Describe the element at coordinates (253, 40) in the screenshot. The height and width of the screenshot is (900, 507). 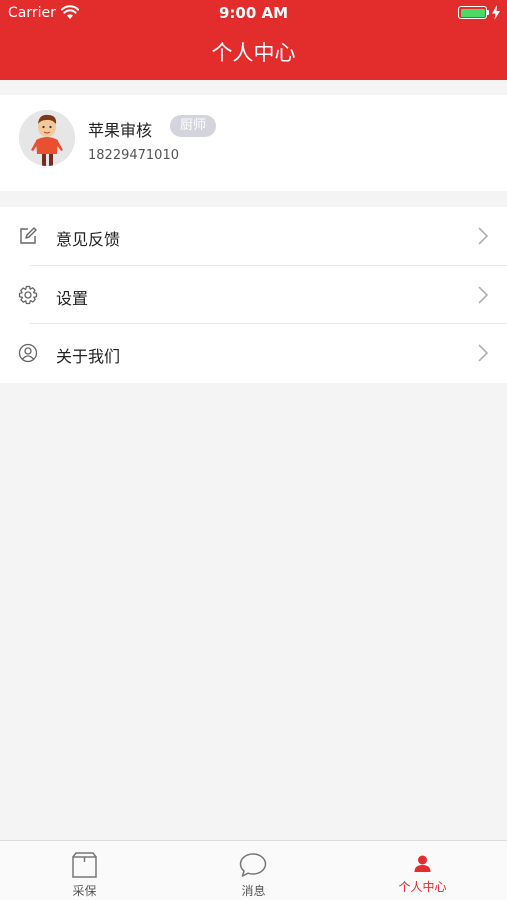
I see `header: Carrier 9:00 AM 个人中心` at that location.